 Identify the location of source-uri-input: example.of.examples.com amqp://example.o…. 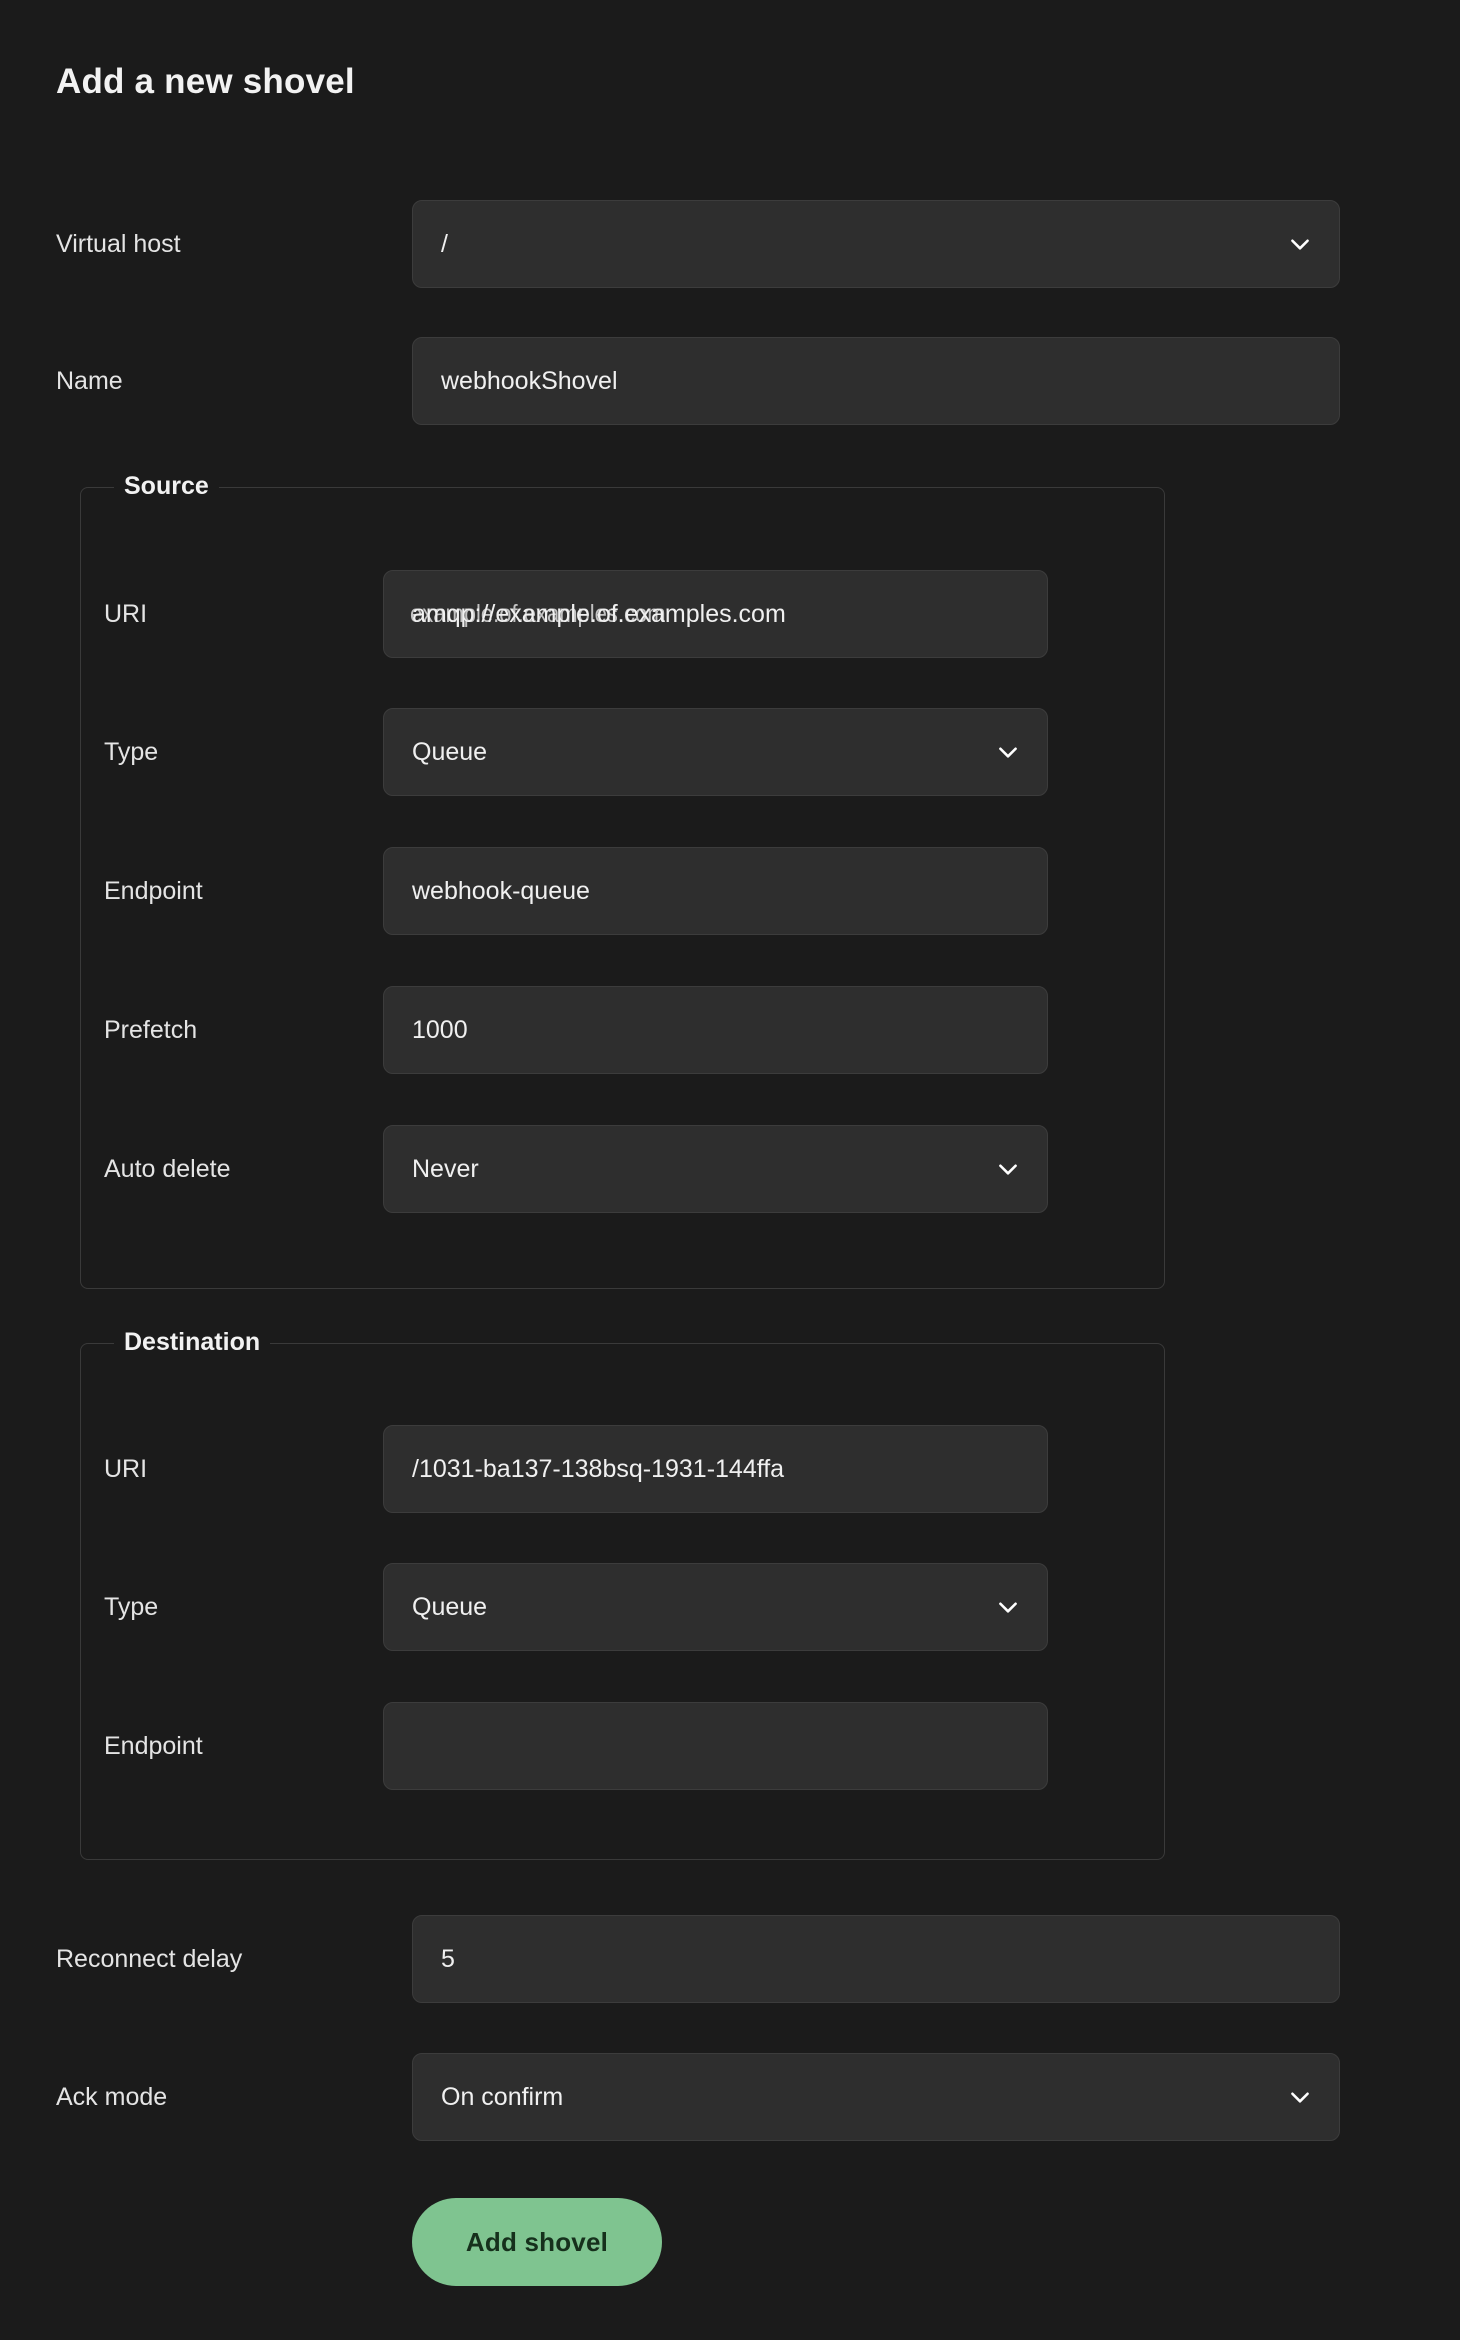
(715, 614).